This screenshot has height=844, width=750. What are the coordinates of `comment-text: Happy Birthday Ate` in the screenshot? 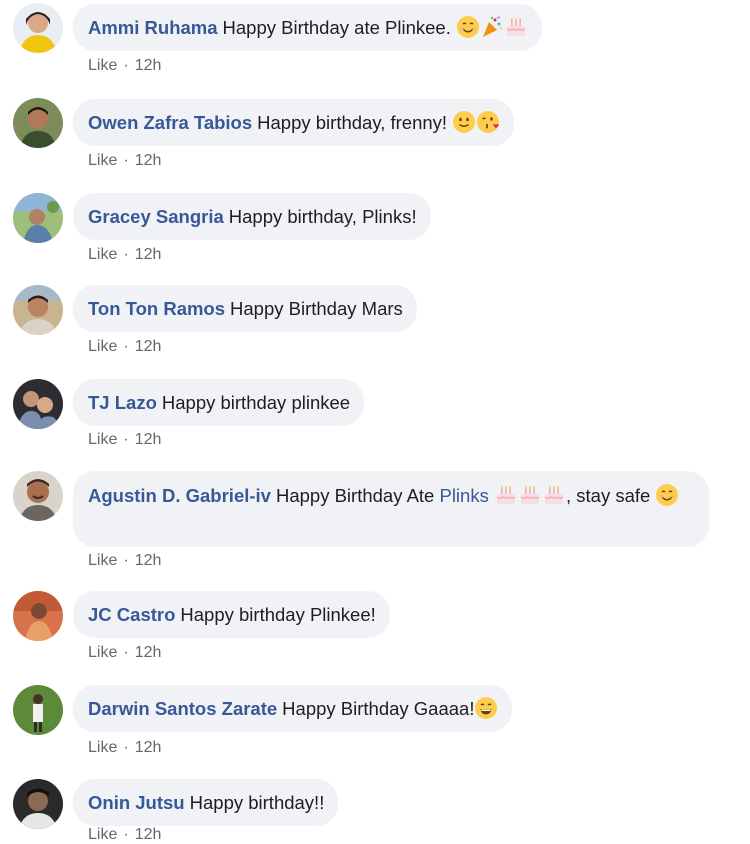 It's located at (355, 495).